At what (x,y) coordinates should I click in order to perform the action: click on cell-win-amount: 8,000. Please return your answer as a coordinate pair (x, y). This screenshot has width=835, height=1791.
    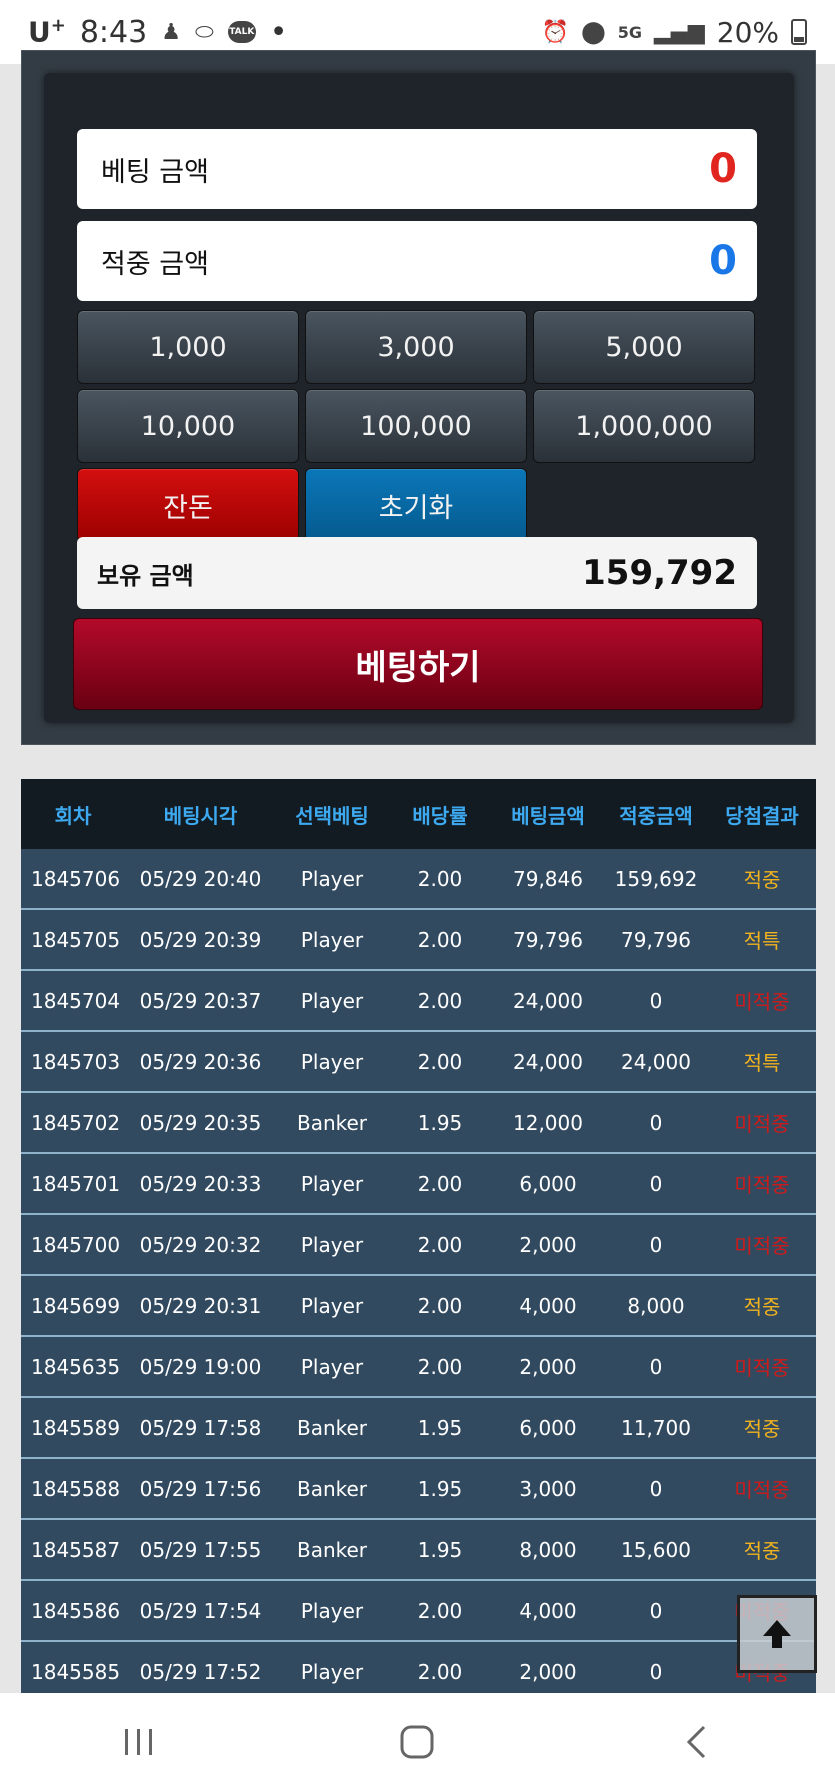
    Looking at the image, I should click on (656, 1305).